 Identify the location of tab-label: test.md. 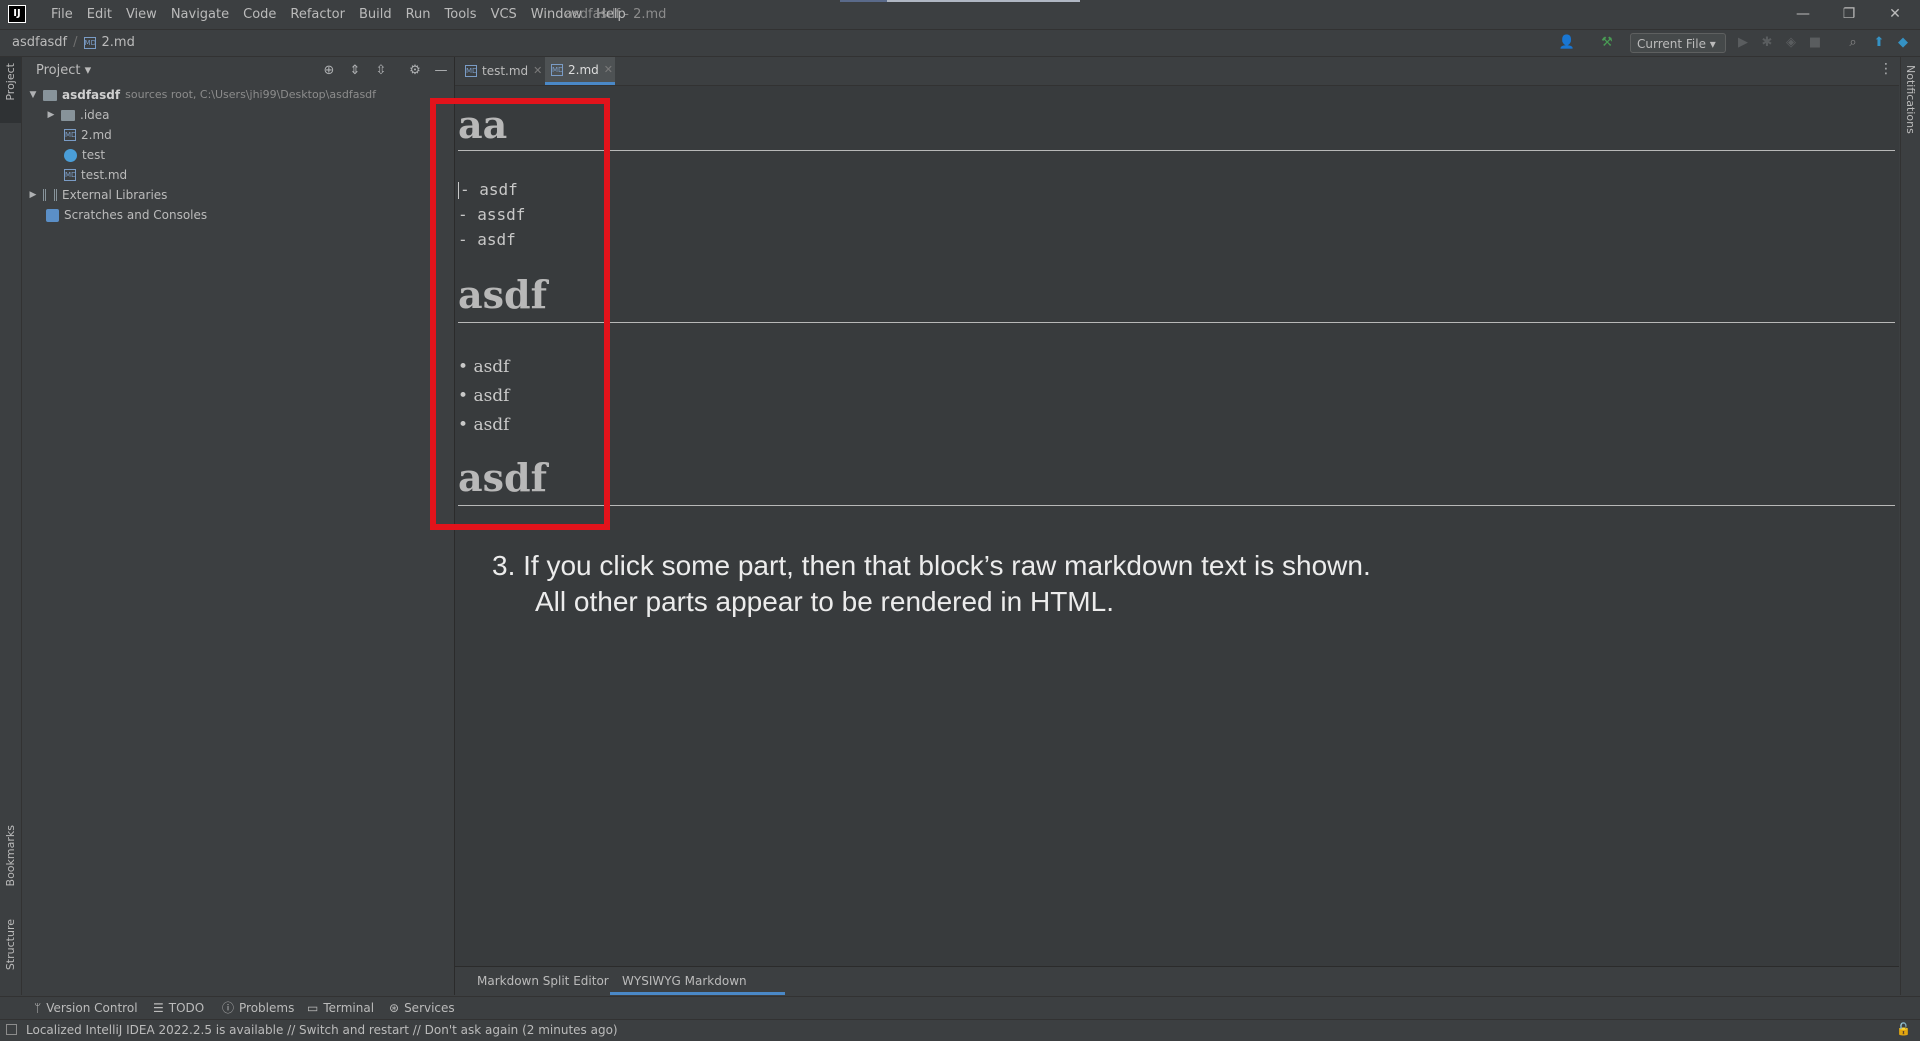
(505, 71).